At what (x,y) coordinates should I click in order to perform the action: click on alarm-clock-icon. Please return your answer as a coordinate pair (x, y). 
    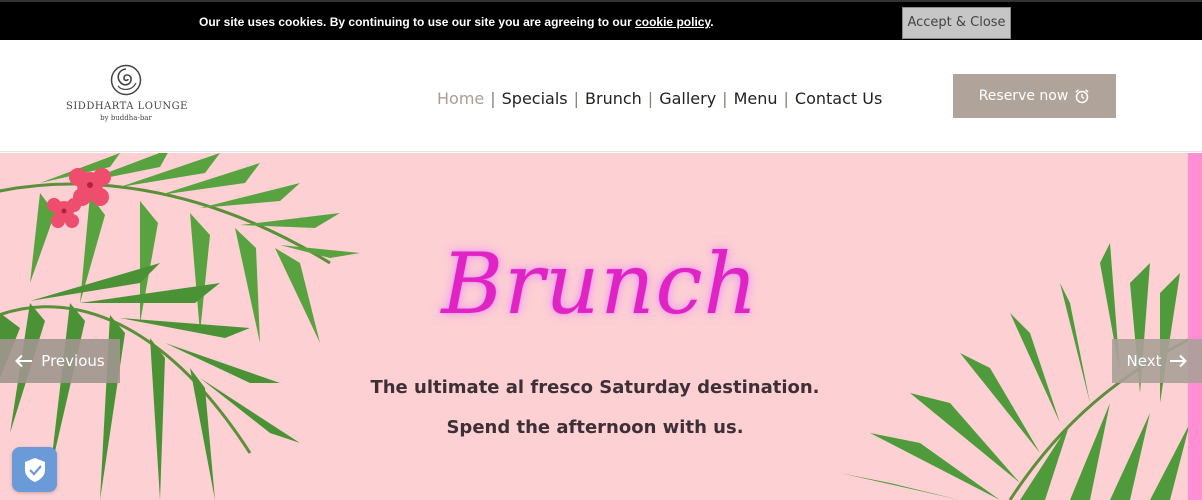
    Looking at the image, I should click on (1082, 96).